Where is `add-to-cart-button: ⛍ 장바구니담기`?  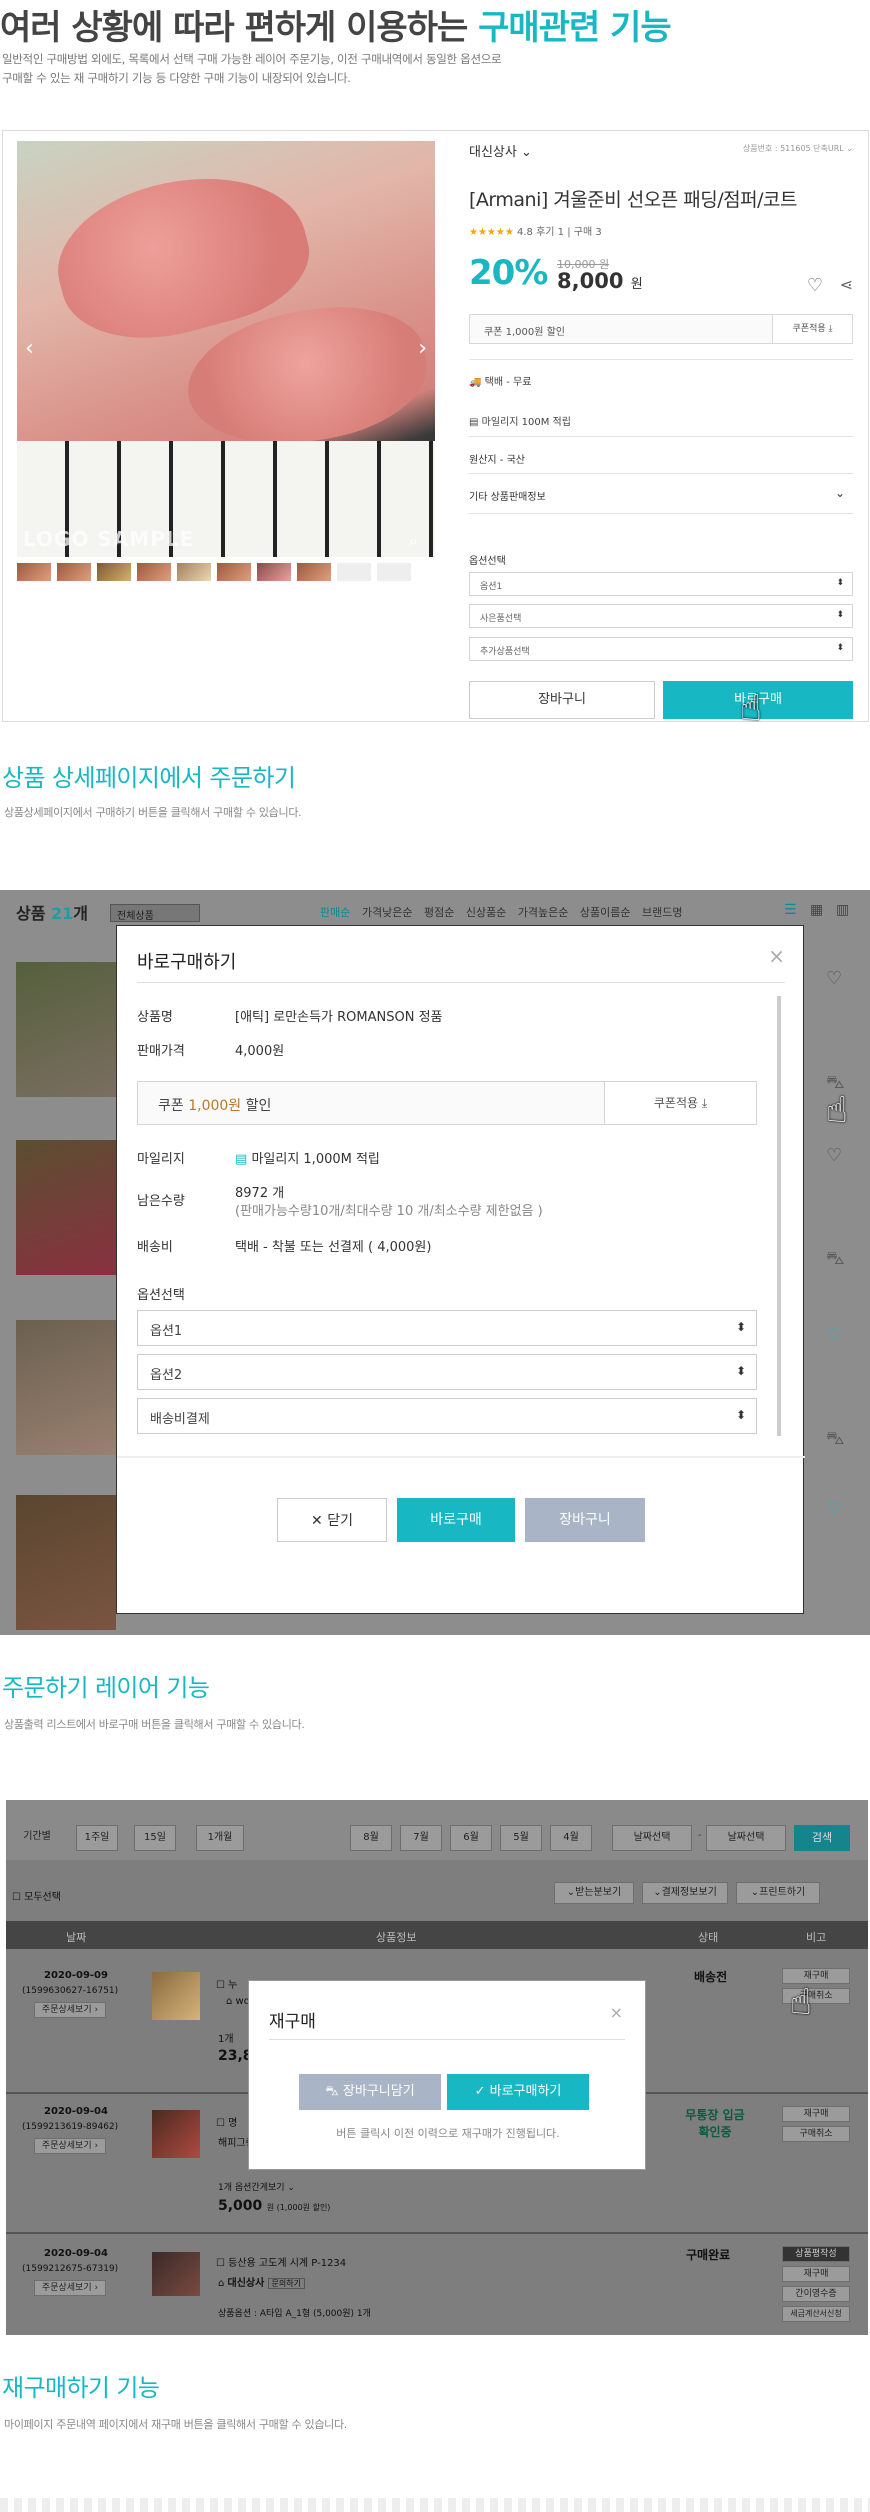
add-to-cart-button: ⛍ 장바구니담기 is located at coordinates (370, 2092).